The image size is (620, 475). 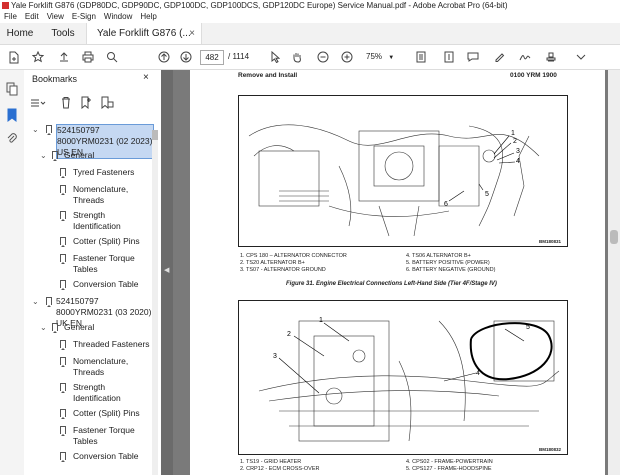 I want to click on panel-title: Bookmarks, so click(x=55, y=79).